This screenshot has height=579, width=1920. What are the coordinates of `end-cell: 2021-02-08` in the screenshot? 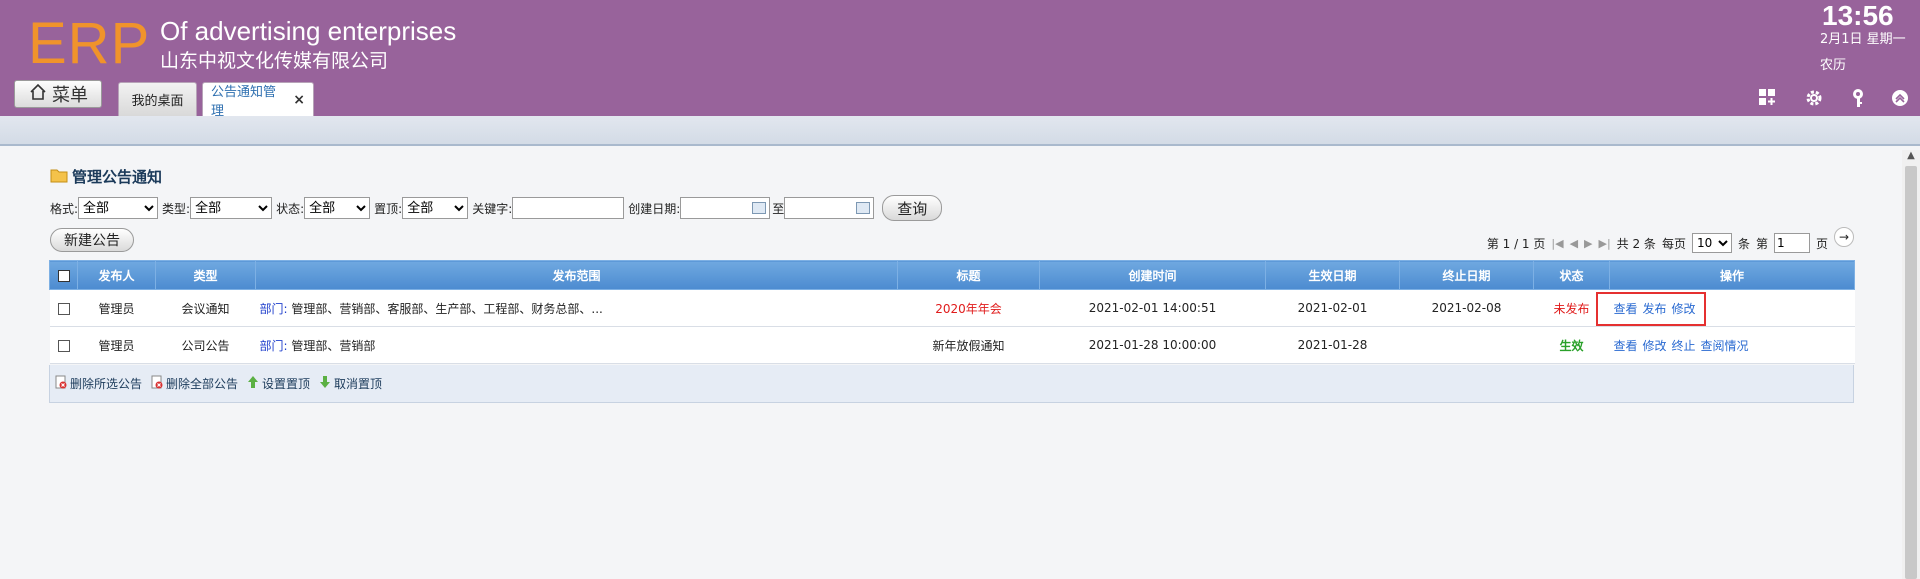 It's located at (1466, 308).